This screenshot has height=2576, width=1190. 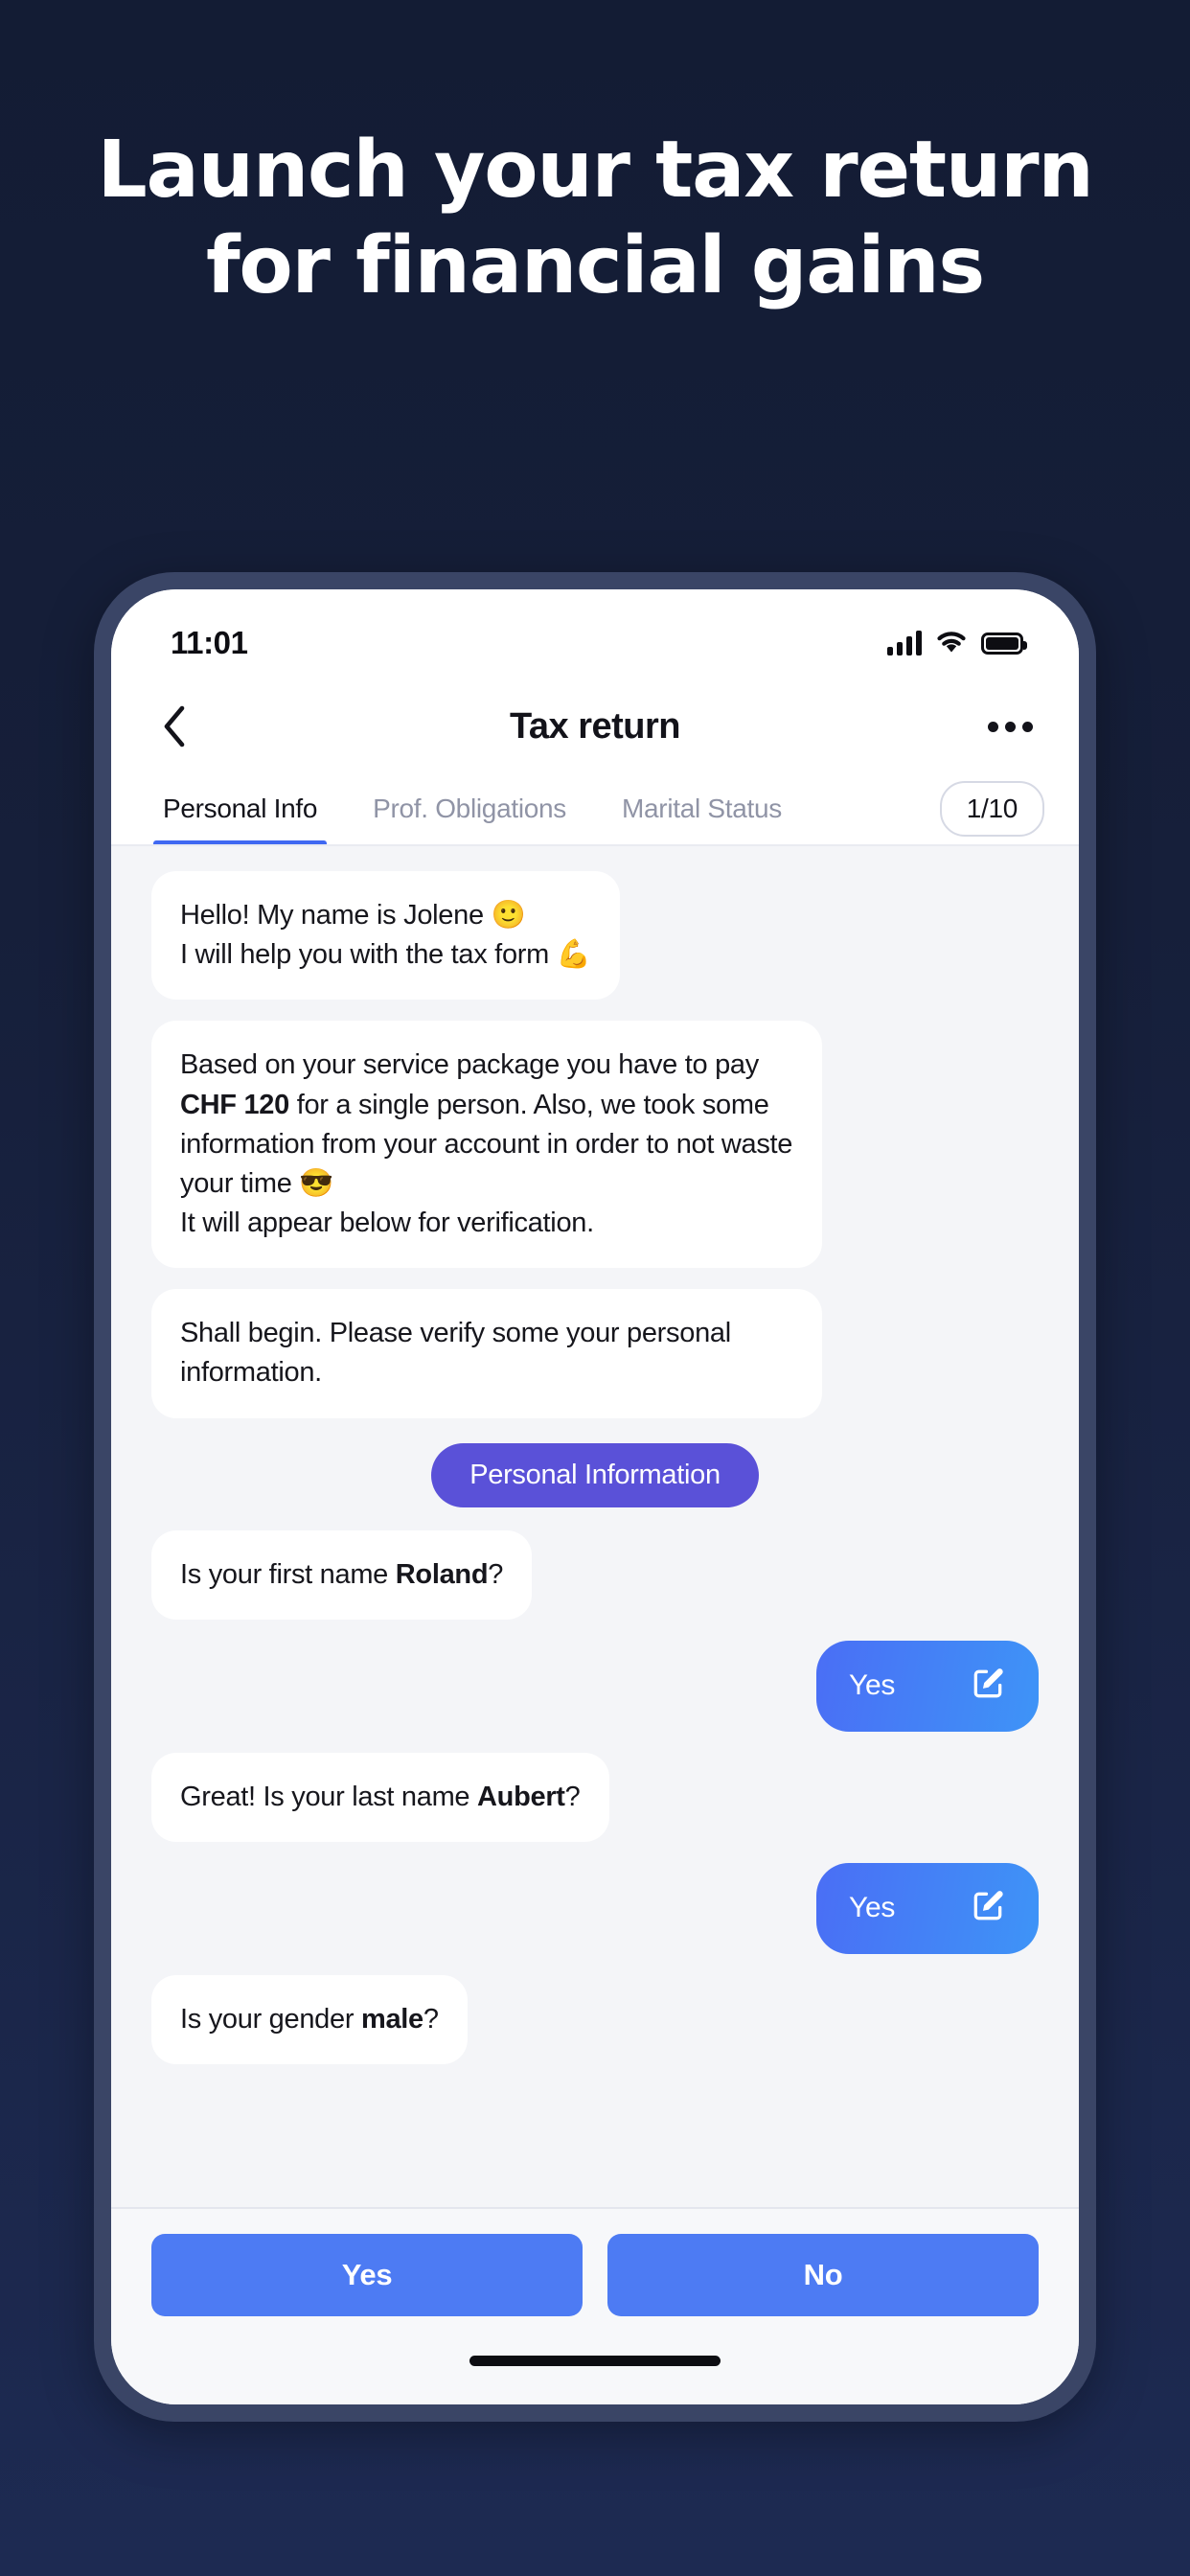 What do you see at coordinates (241, 808) in the screenshot?
I see `tab-personal-info: Personal Info` at bounding box center [241, 808].